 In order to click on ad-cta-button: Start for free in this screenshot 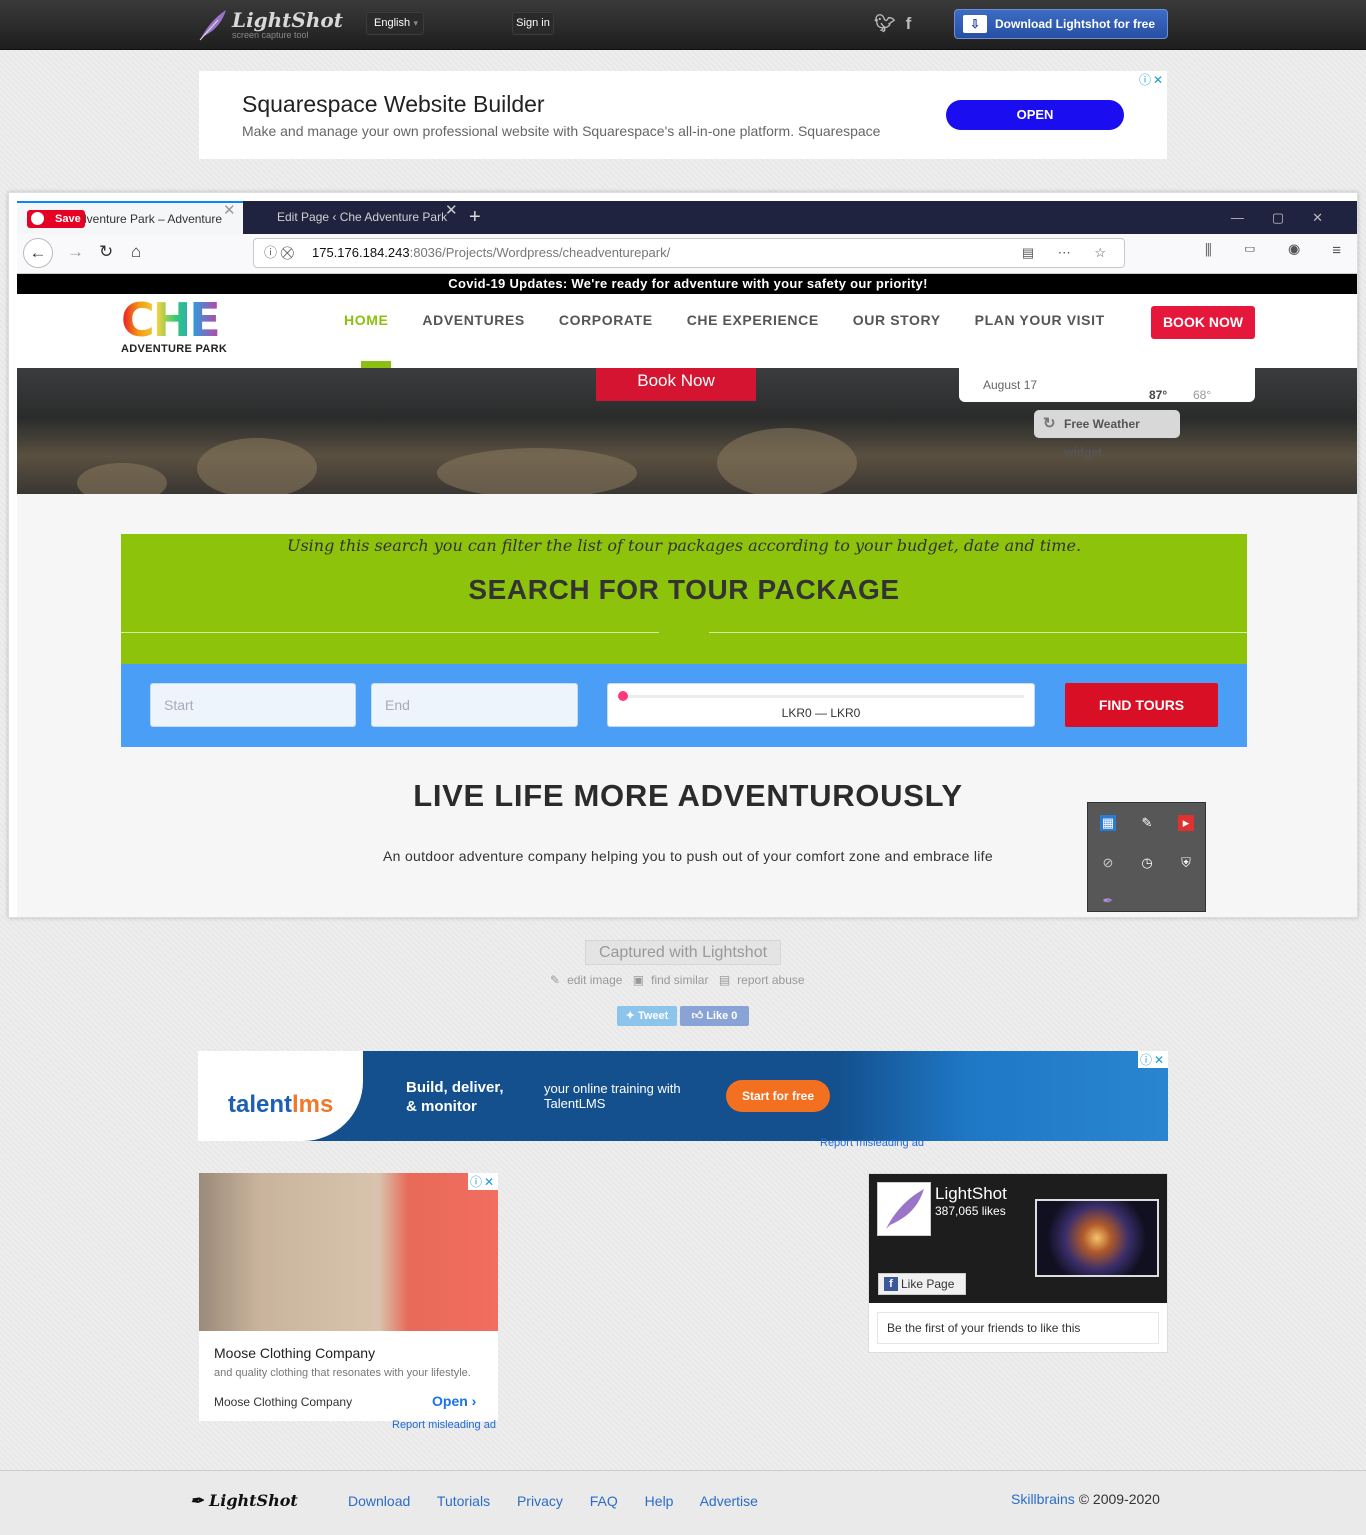, I will do `click(778, 1096)`.